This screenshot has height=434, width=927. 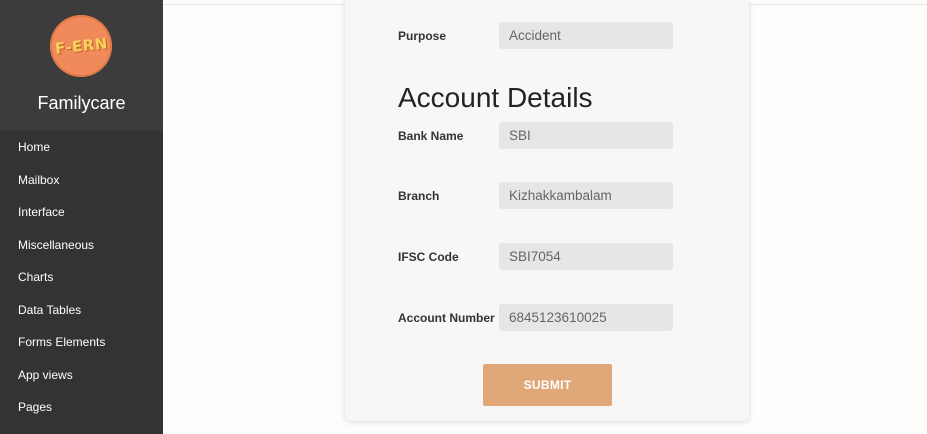 I want to click on account-number-row: Account Number, so click(x=448, y=317).